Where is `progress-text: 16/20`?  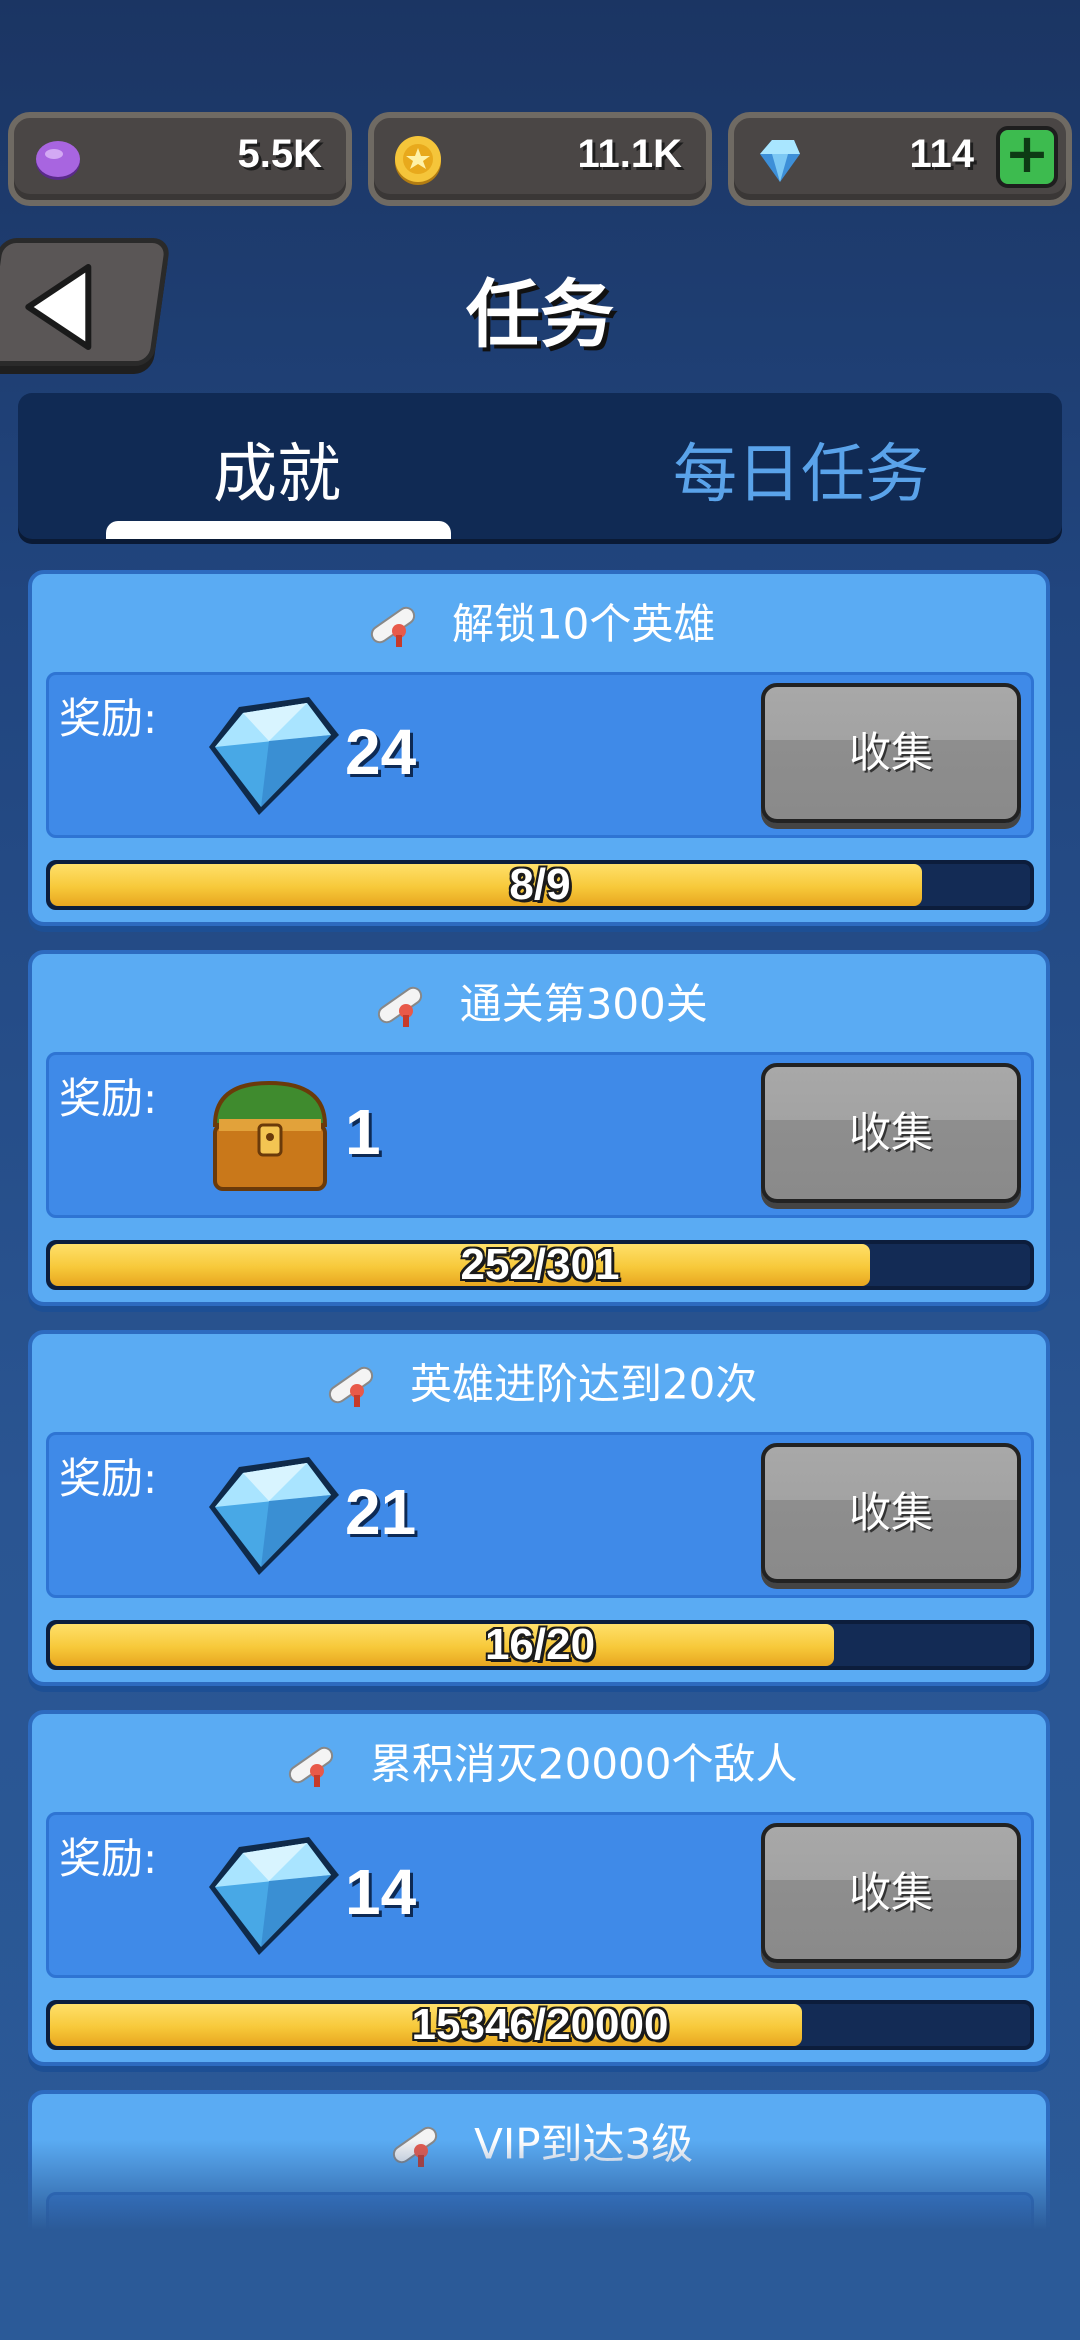
progress-text: 16/20 is located at coordinates (540, 1644).